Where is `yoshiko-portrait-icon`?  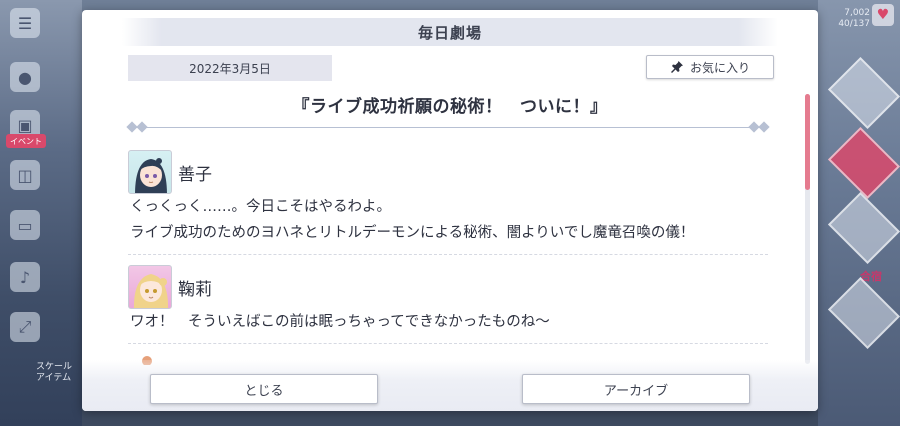 yoshiko-portrait-icon is located at coordinates (151, 175).